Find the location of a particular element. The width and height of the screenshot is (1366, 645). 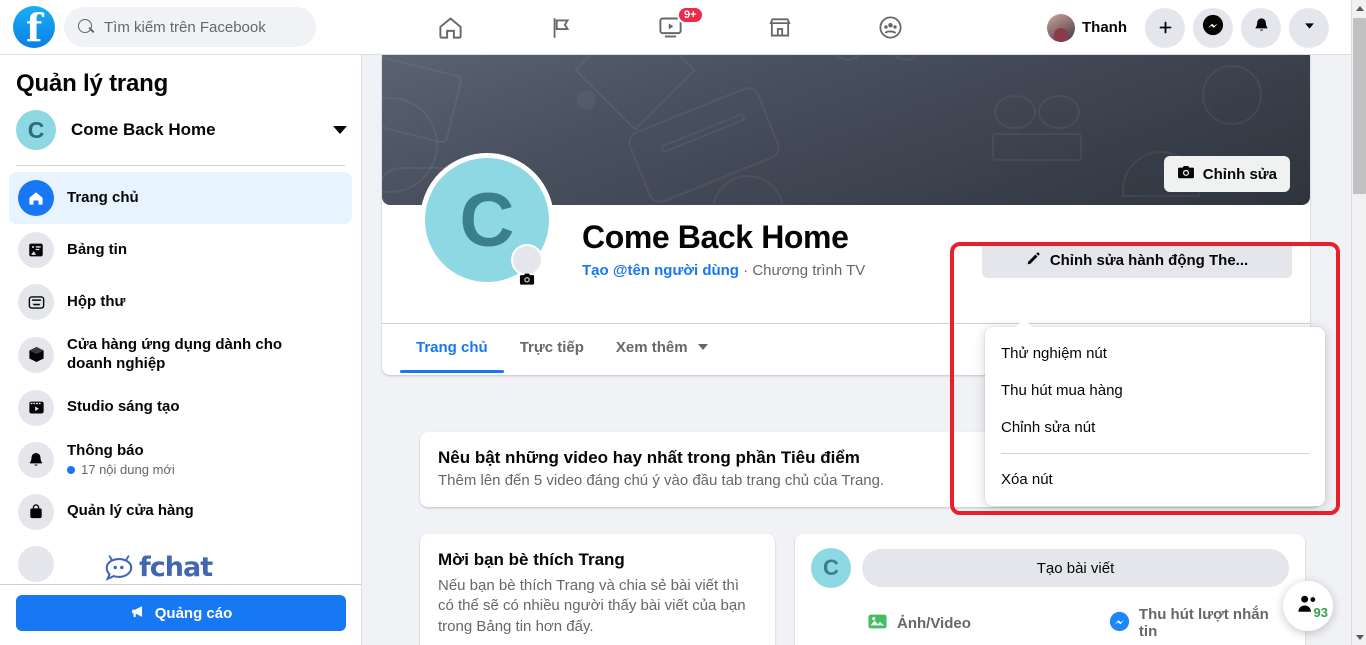

sidebar-item-notifications: Thông báo 17 nội dung mới is located at coordinates (180, 460).